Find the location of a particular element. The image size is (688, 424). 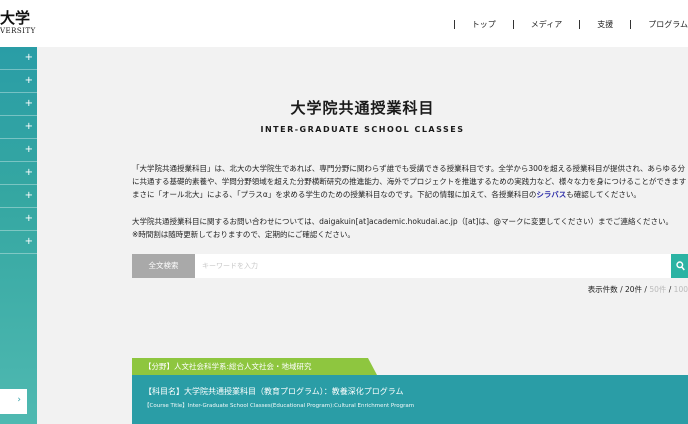

search-input is located at coordinates (433, 266).